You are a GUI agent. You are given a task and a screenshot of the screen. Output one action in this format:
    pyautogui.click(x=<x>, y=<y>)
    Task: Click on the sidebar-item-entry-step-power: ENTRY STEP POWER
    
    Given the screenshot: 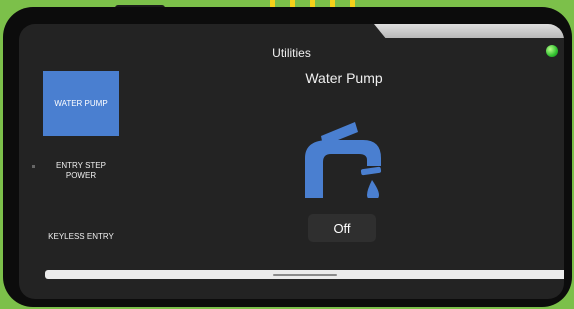 What is the action you would take?
    pyautogui.click(x=81, y=171)
    